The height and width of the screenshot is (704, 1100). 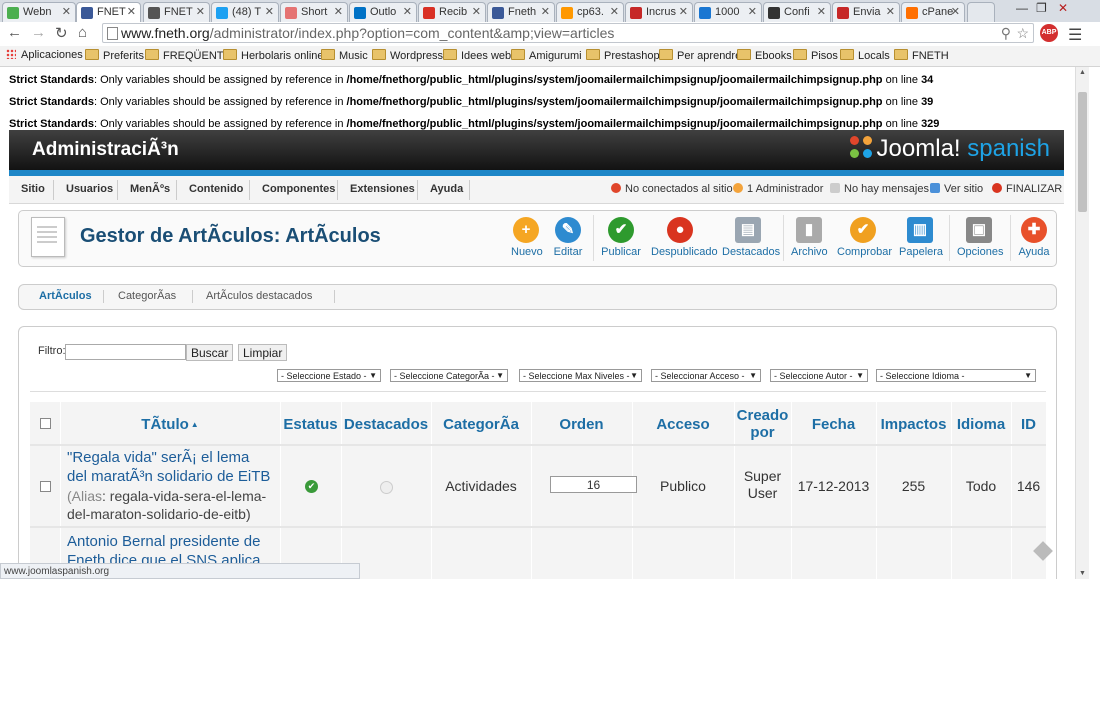 I want to click on browser-tab: FNET ✕, so click(x=176, y=12).